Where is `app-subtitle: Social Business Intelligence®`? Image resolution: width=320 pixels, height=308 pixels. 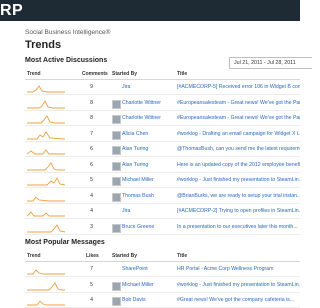 app-subtitle: Social Business Intelligence® is located at coordinates (68, 32).